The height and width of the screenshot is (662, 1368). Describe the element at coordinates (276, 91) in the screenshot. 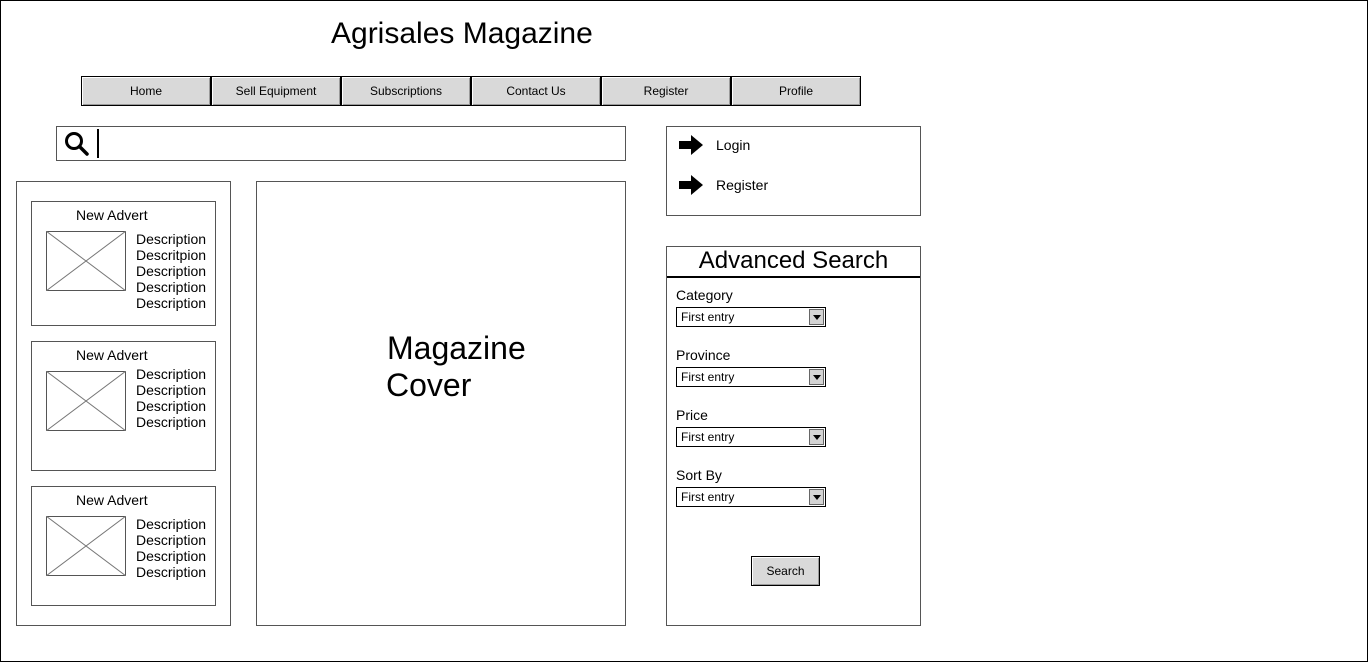

I see `nav-sell-equipment-button: Sell Equipment` at that location.